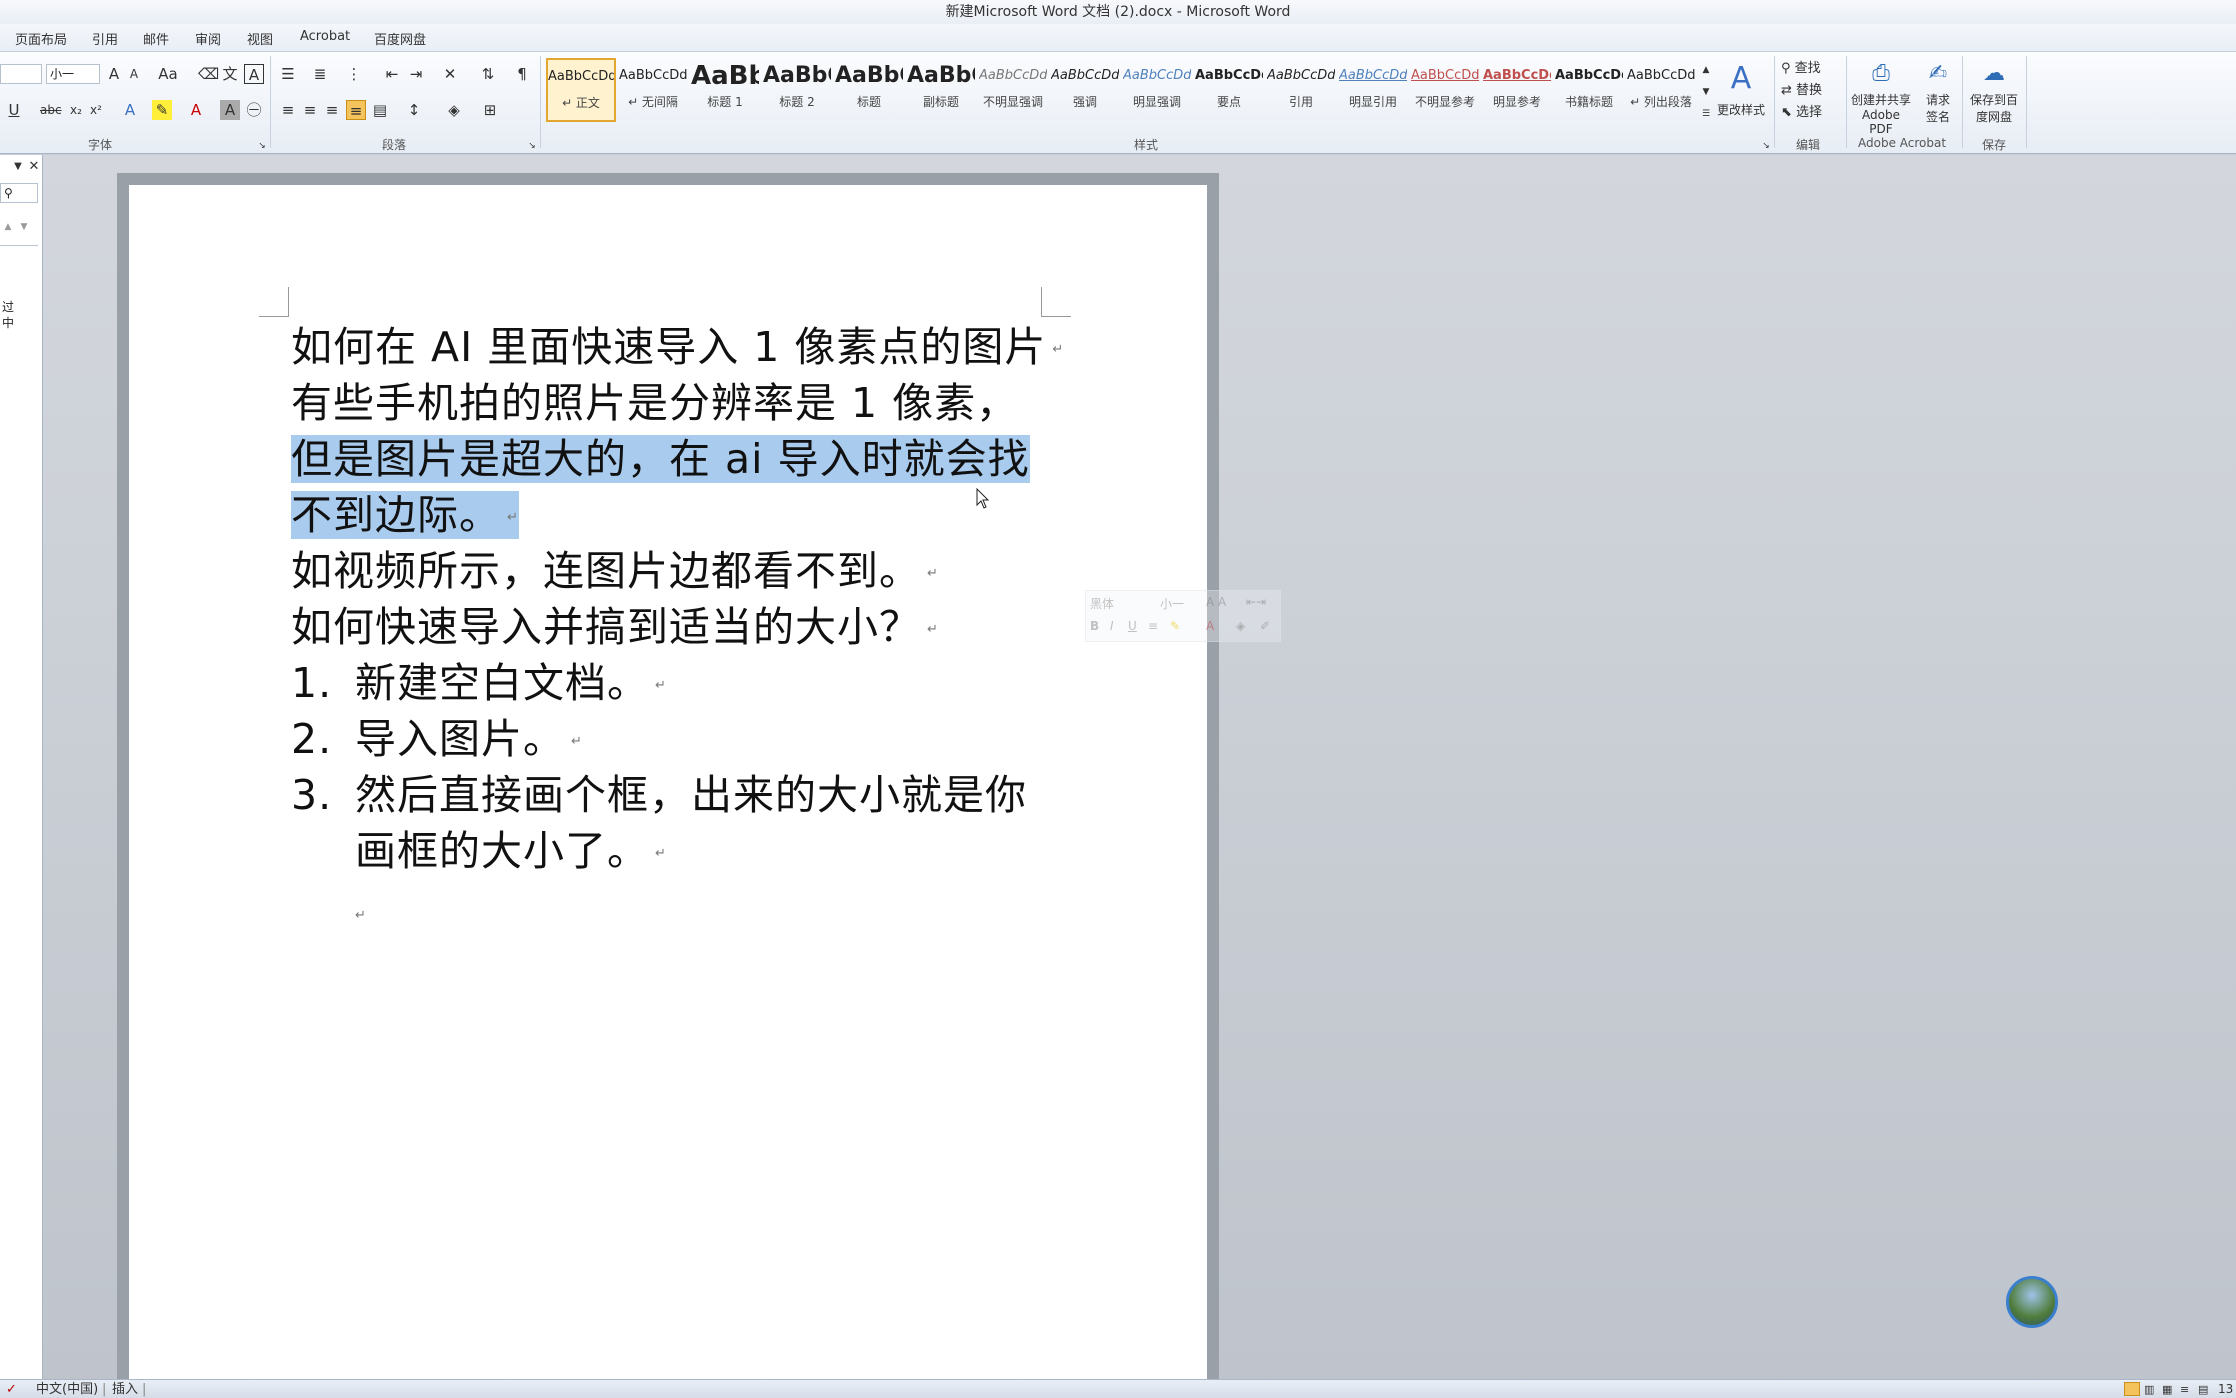 This screenshot has width=2236, height=1398. What do you see at coordinates (869, 90) in the screenshot?
I see `style-title: AaBbC 标题` at bounding box center [869, 90].